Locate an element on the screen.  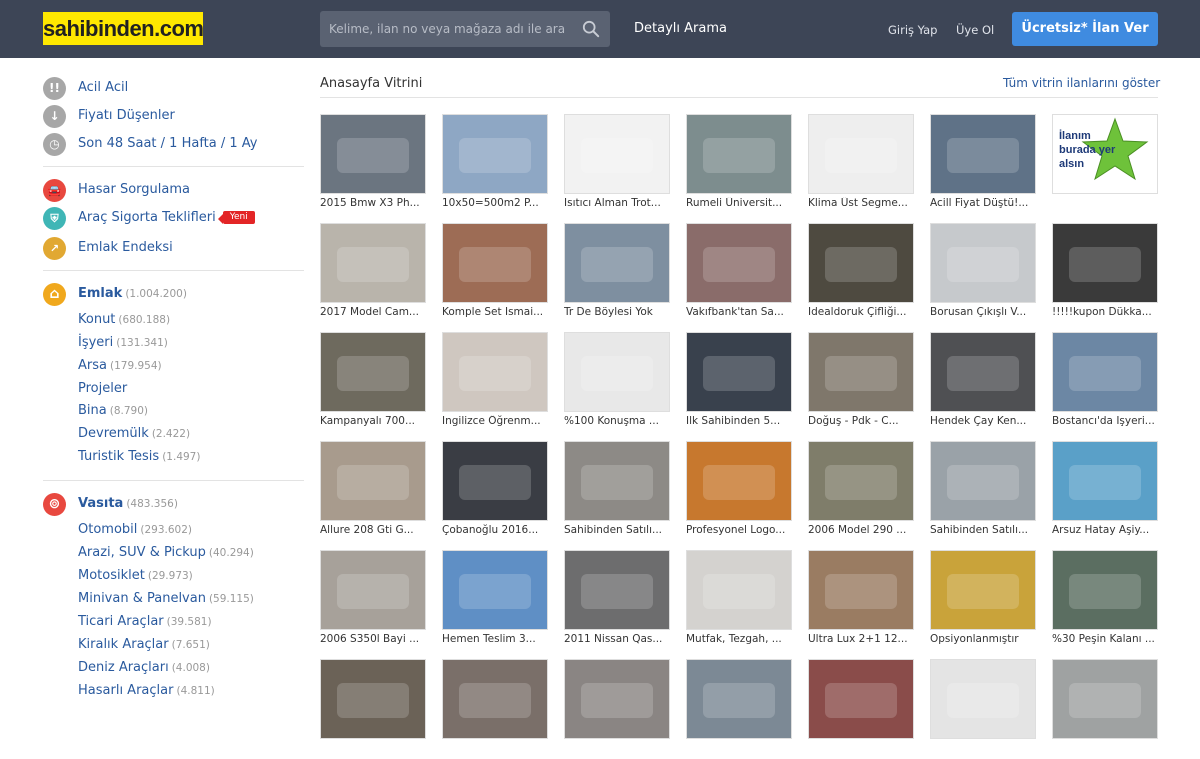
listing-card: Tr De Böylesi Yok is located at coordinates (617, 273).